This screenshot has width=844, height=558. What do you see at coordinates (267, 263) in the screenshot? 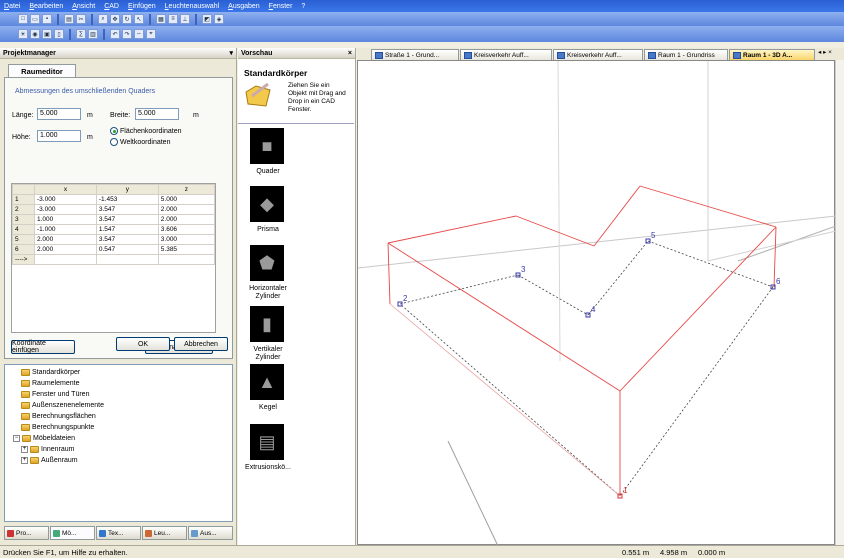
I see `shape-2: ⬟` at bounding box center [267, 263].